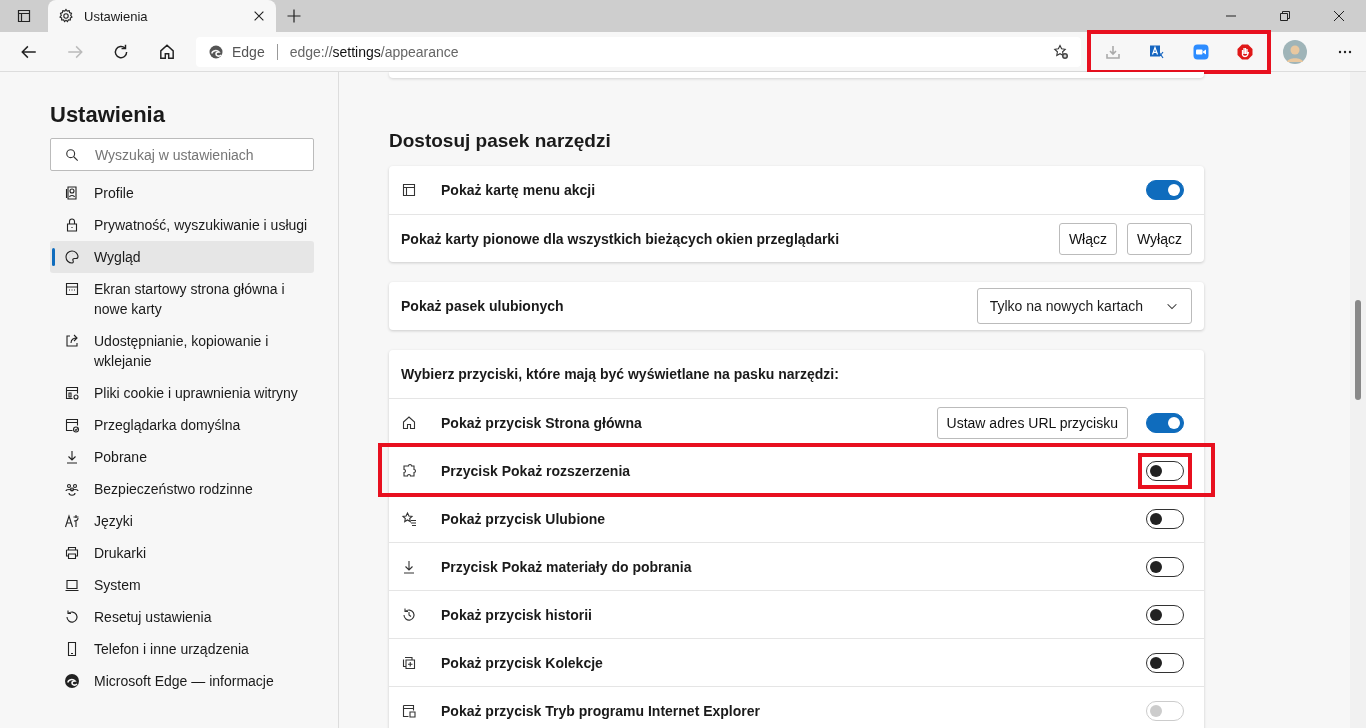 The height and width of the screenshot is (728, 1366). Describe the element at coordinates (72, 155) in the screenshot. I see `search-icon` at that location.